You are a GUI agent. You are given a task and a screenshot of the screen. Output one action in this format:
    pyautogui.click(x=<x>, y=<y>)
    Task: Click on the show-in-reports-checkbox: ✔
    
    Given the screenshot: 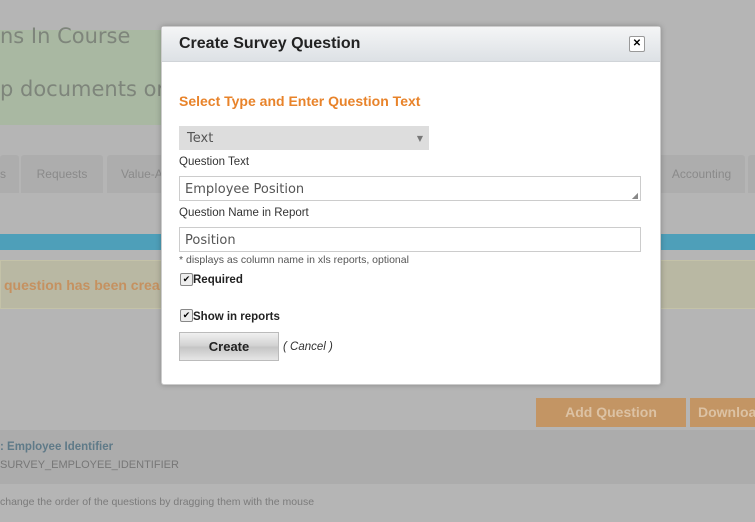 What is the action you would take?
    pyautogui.click(x=186, y=315)
    